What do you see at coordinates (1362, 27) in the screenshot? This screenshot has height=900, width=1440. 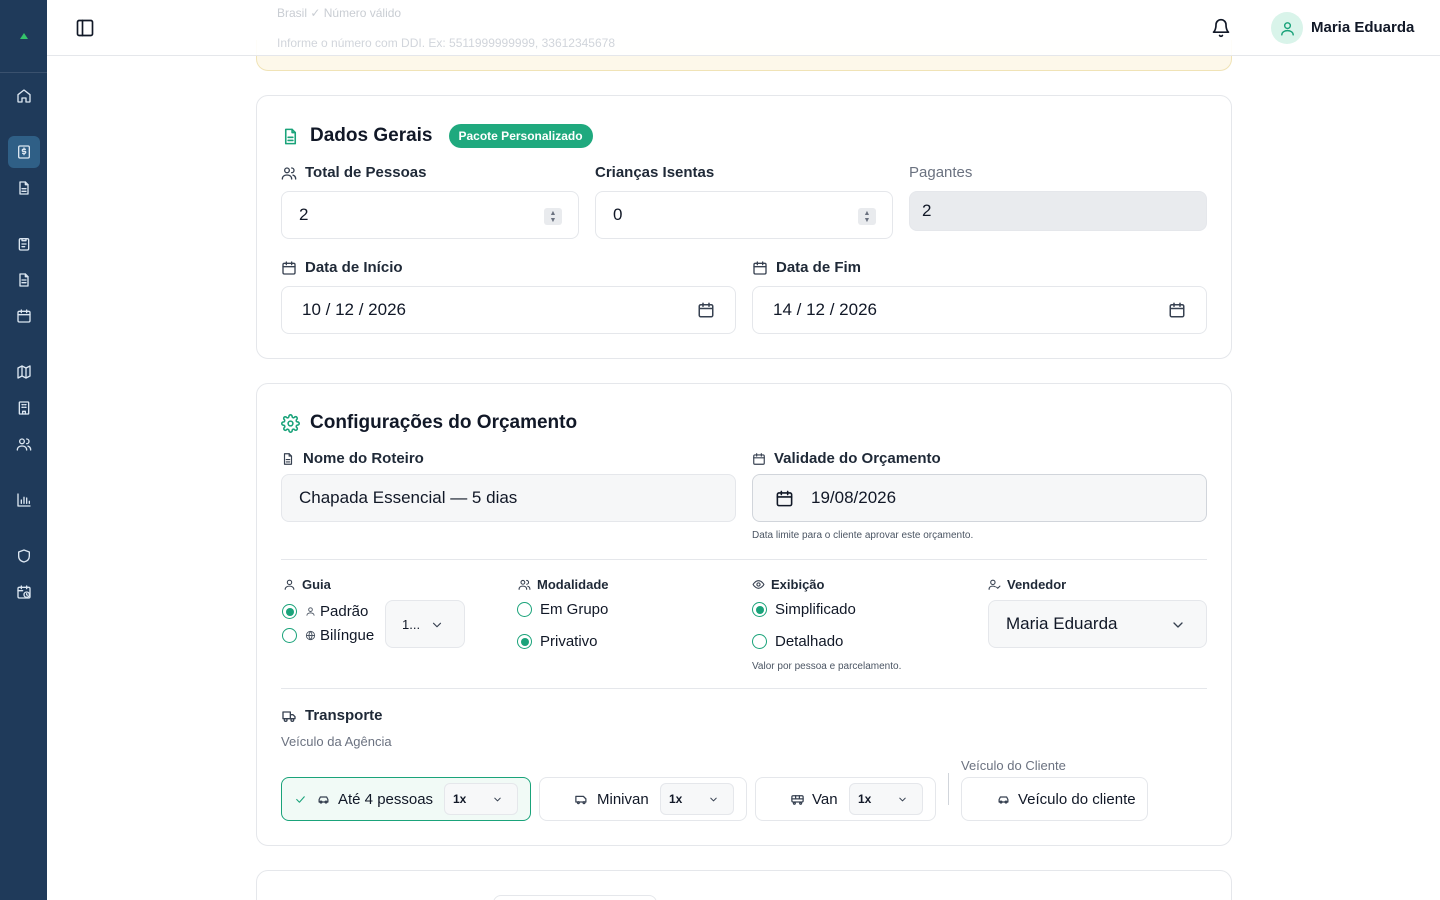 I see `user-name: Maria Eduarda` at bounding box center [1362, 27].